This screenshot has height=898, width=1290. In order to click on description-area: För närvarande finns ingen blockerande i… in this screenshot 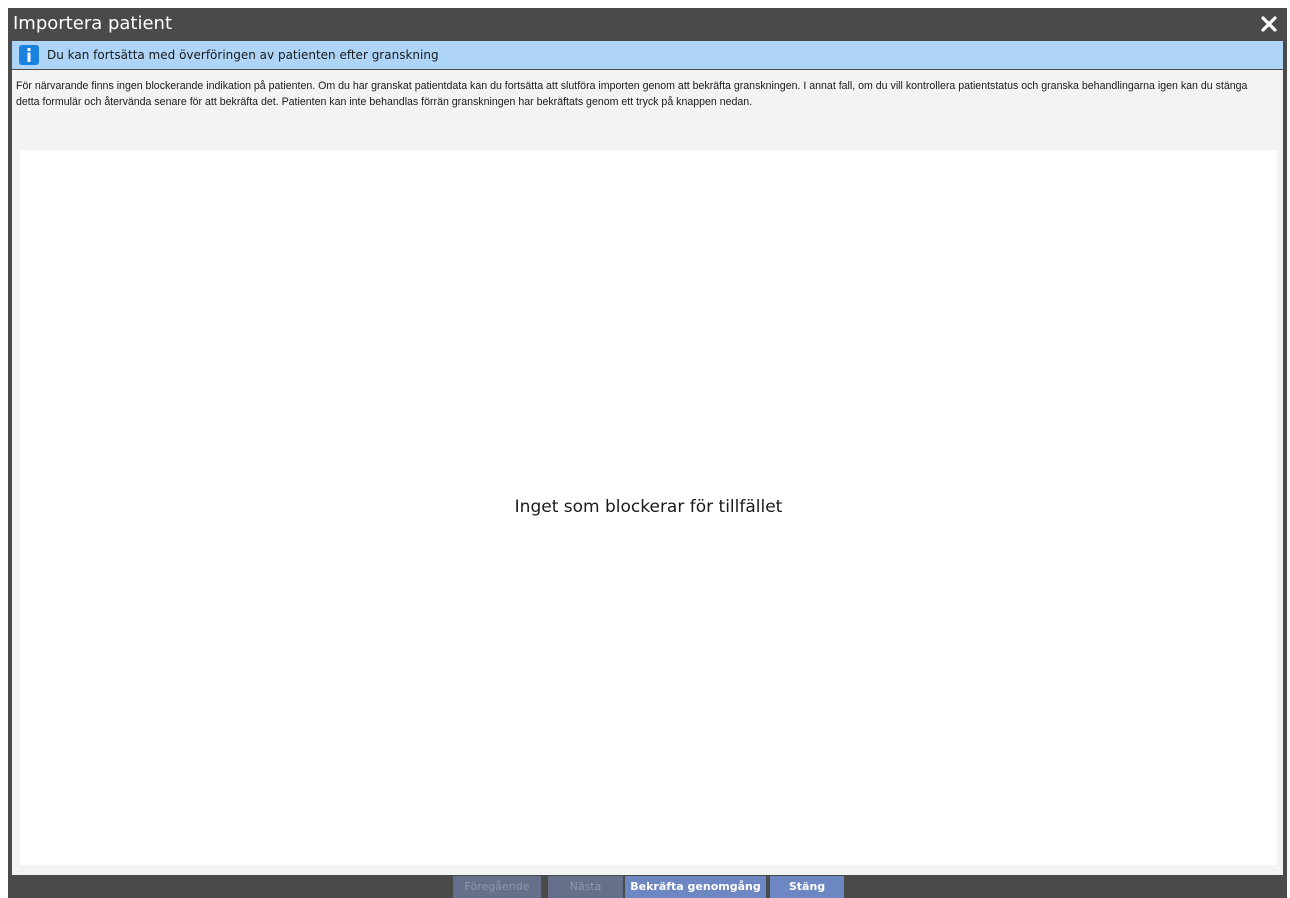, I will do `click(647, 108)`.